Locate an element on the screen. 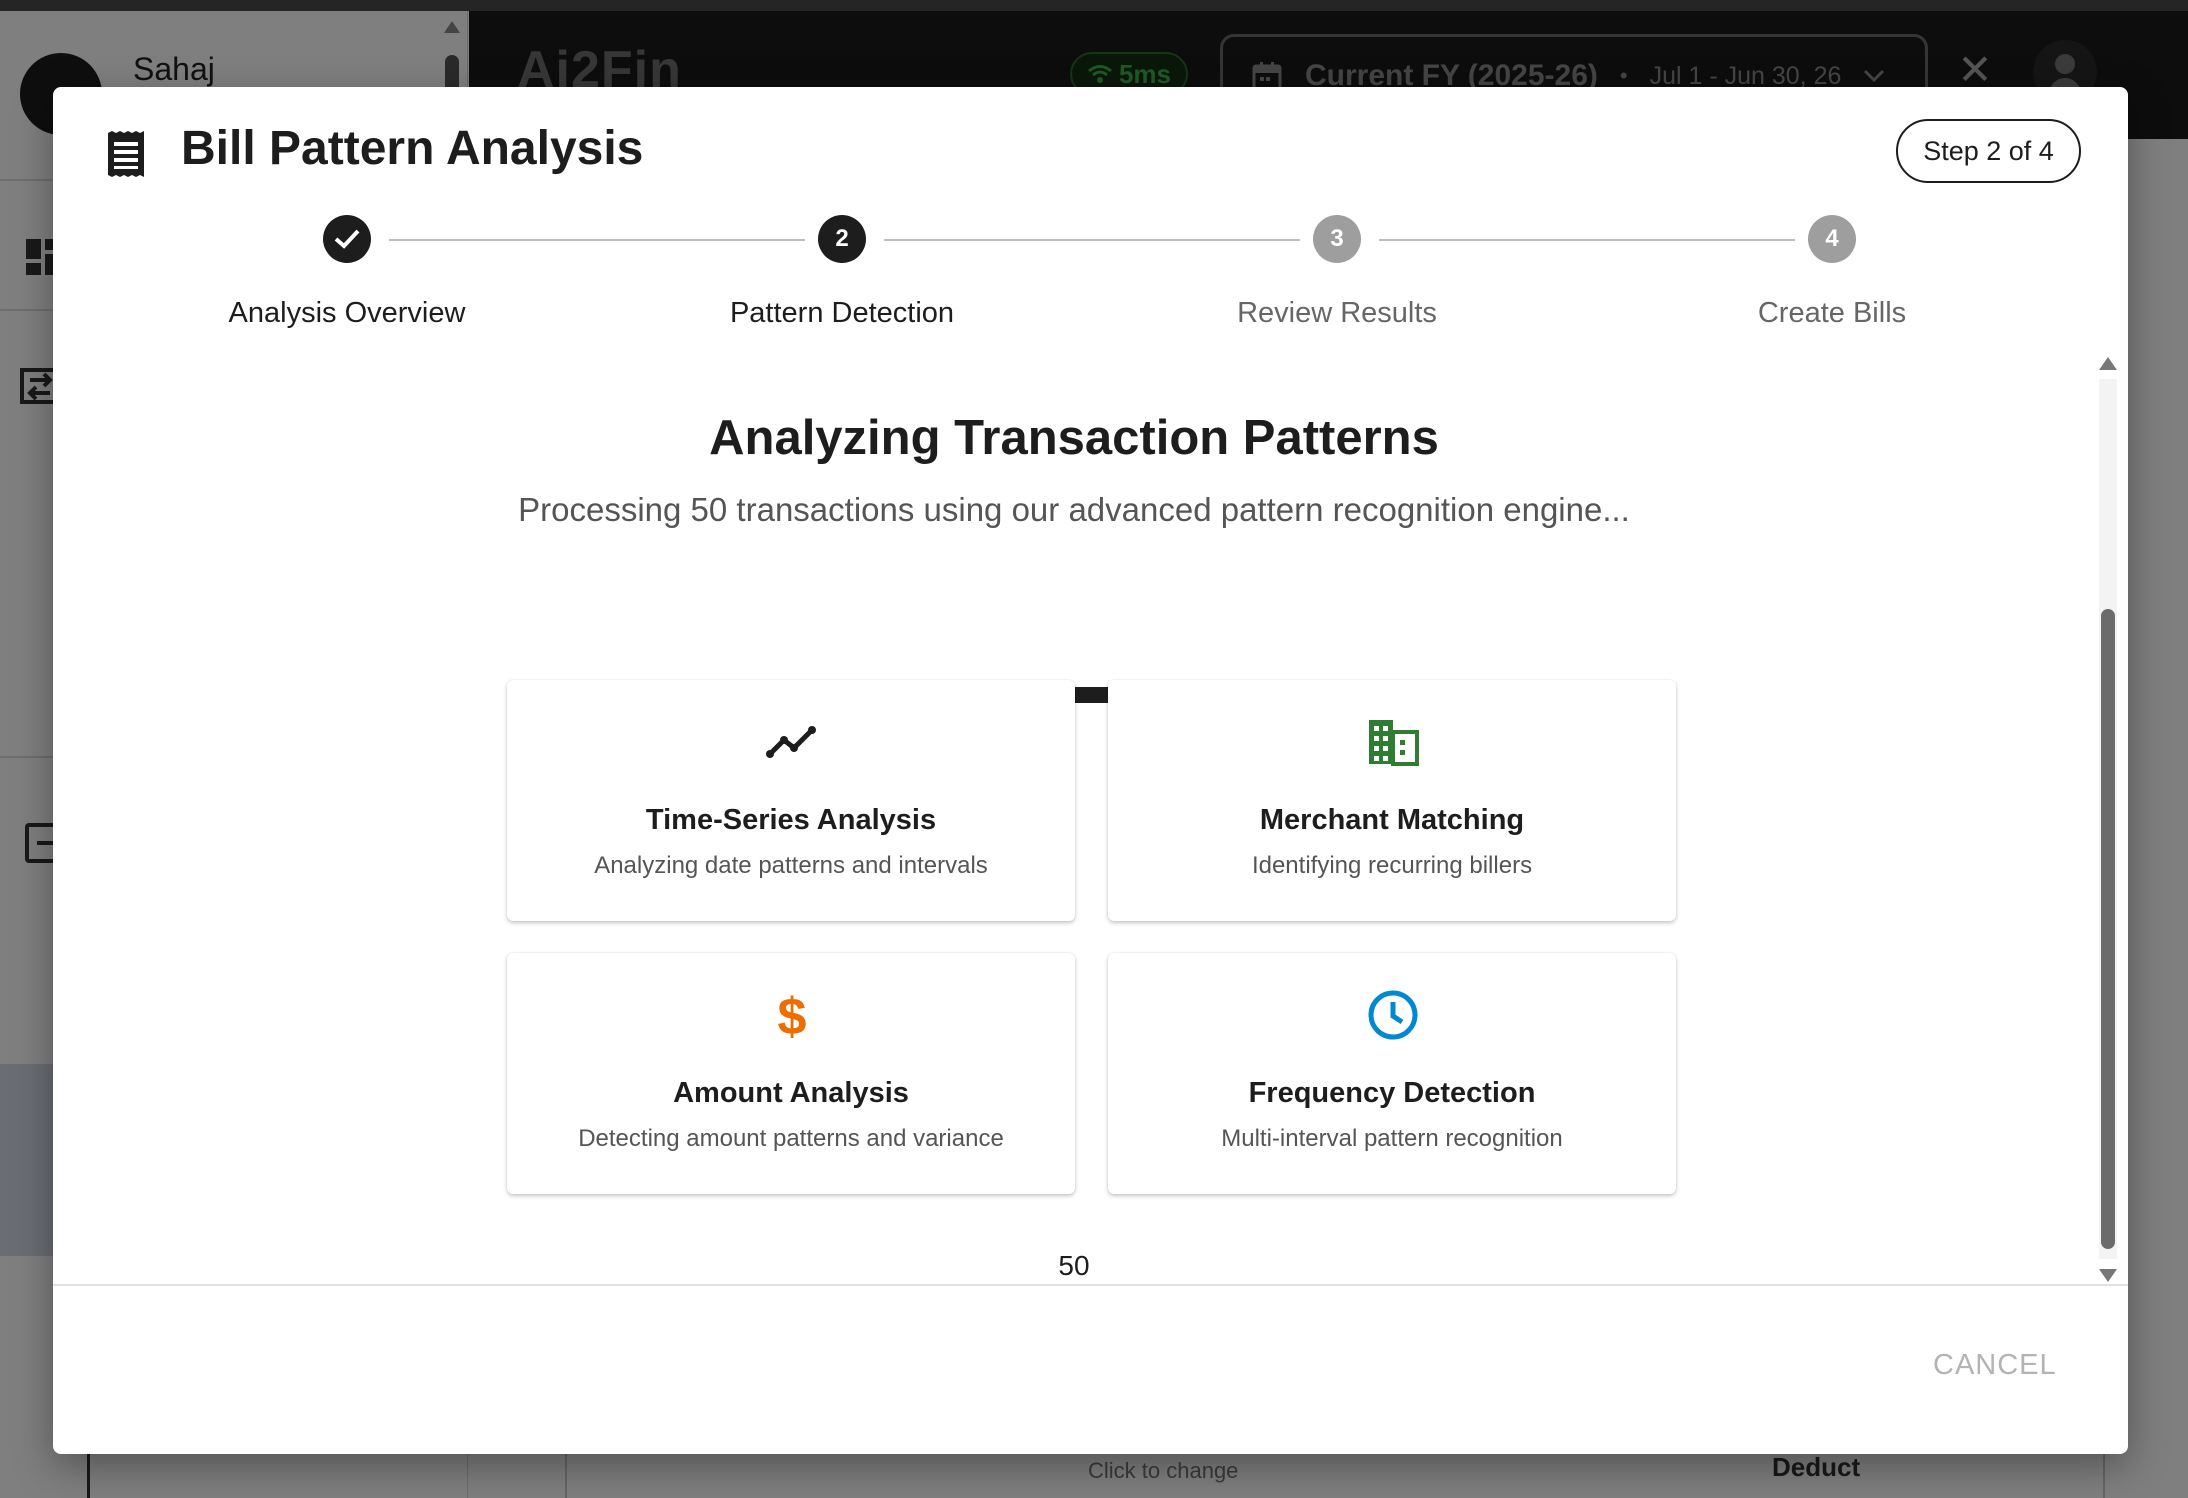 Image resolution: width=2188 pixels, height=1498 pixels. analysis-heading: Analyzing Transaction Patterns is located at coordinates (1074, 438).